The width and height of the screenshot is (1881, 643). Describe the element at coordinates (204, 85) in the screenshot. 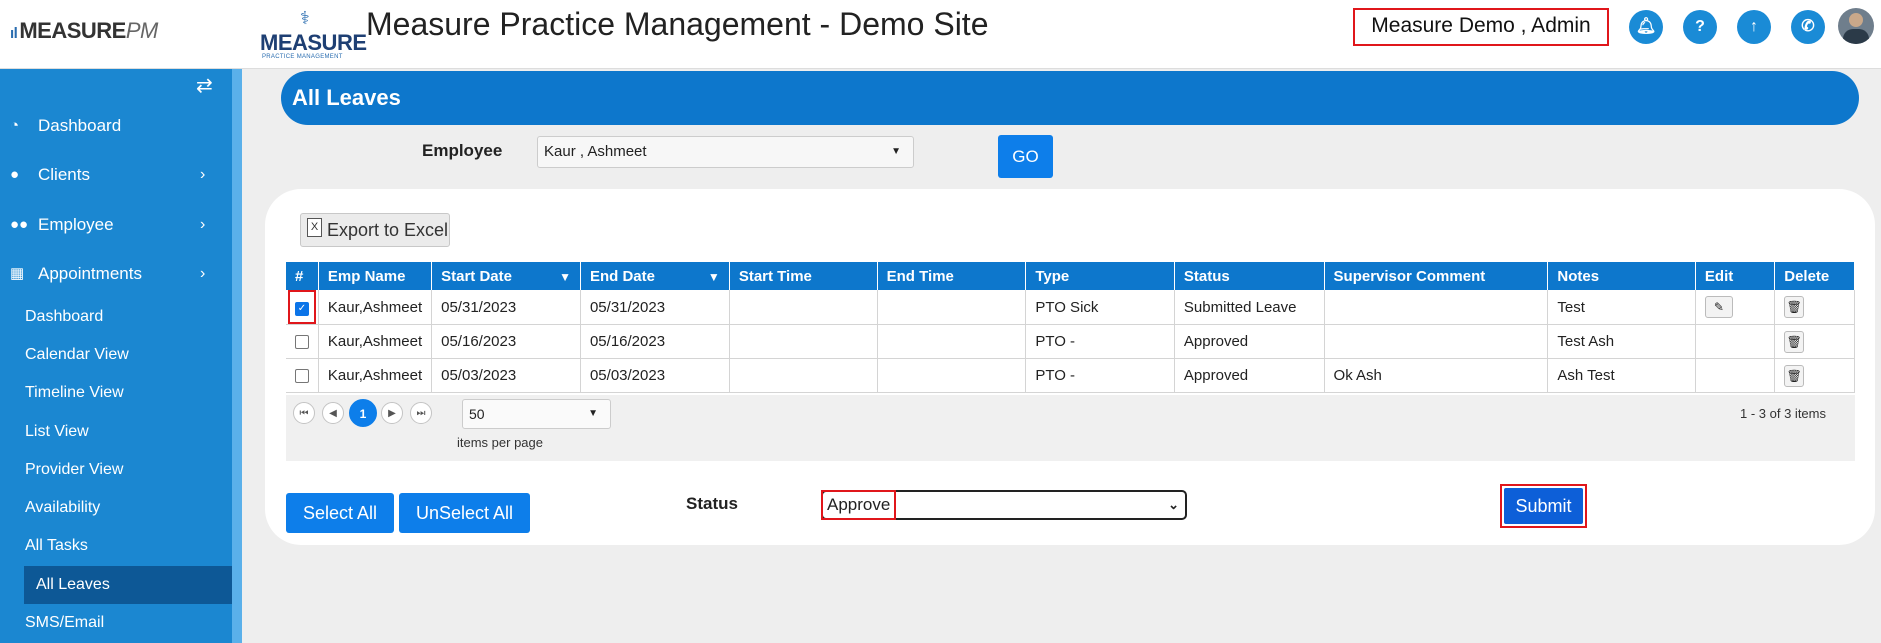

I see `sidebar-toggle-icon: ⇄` at that location.